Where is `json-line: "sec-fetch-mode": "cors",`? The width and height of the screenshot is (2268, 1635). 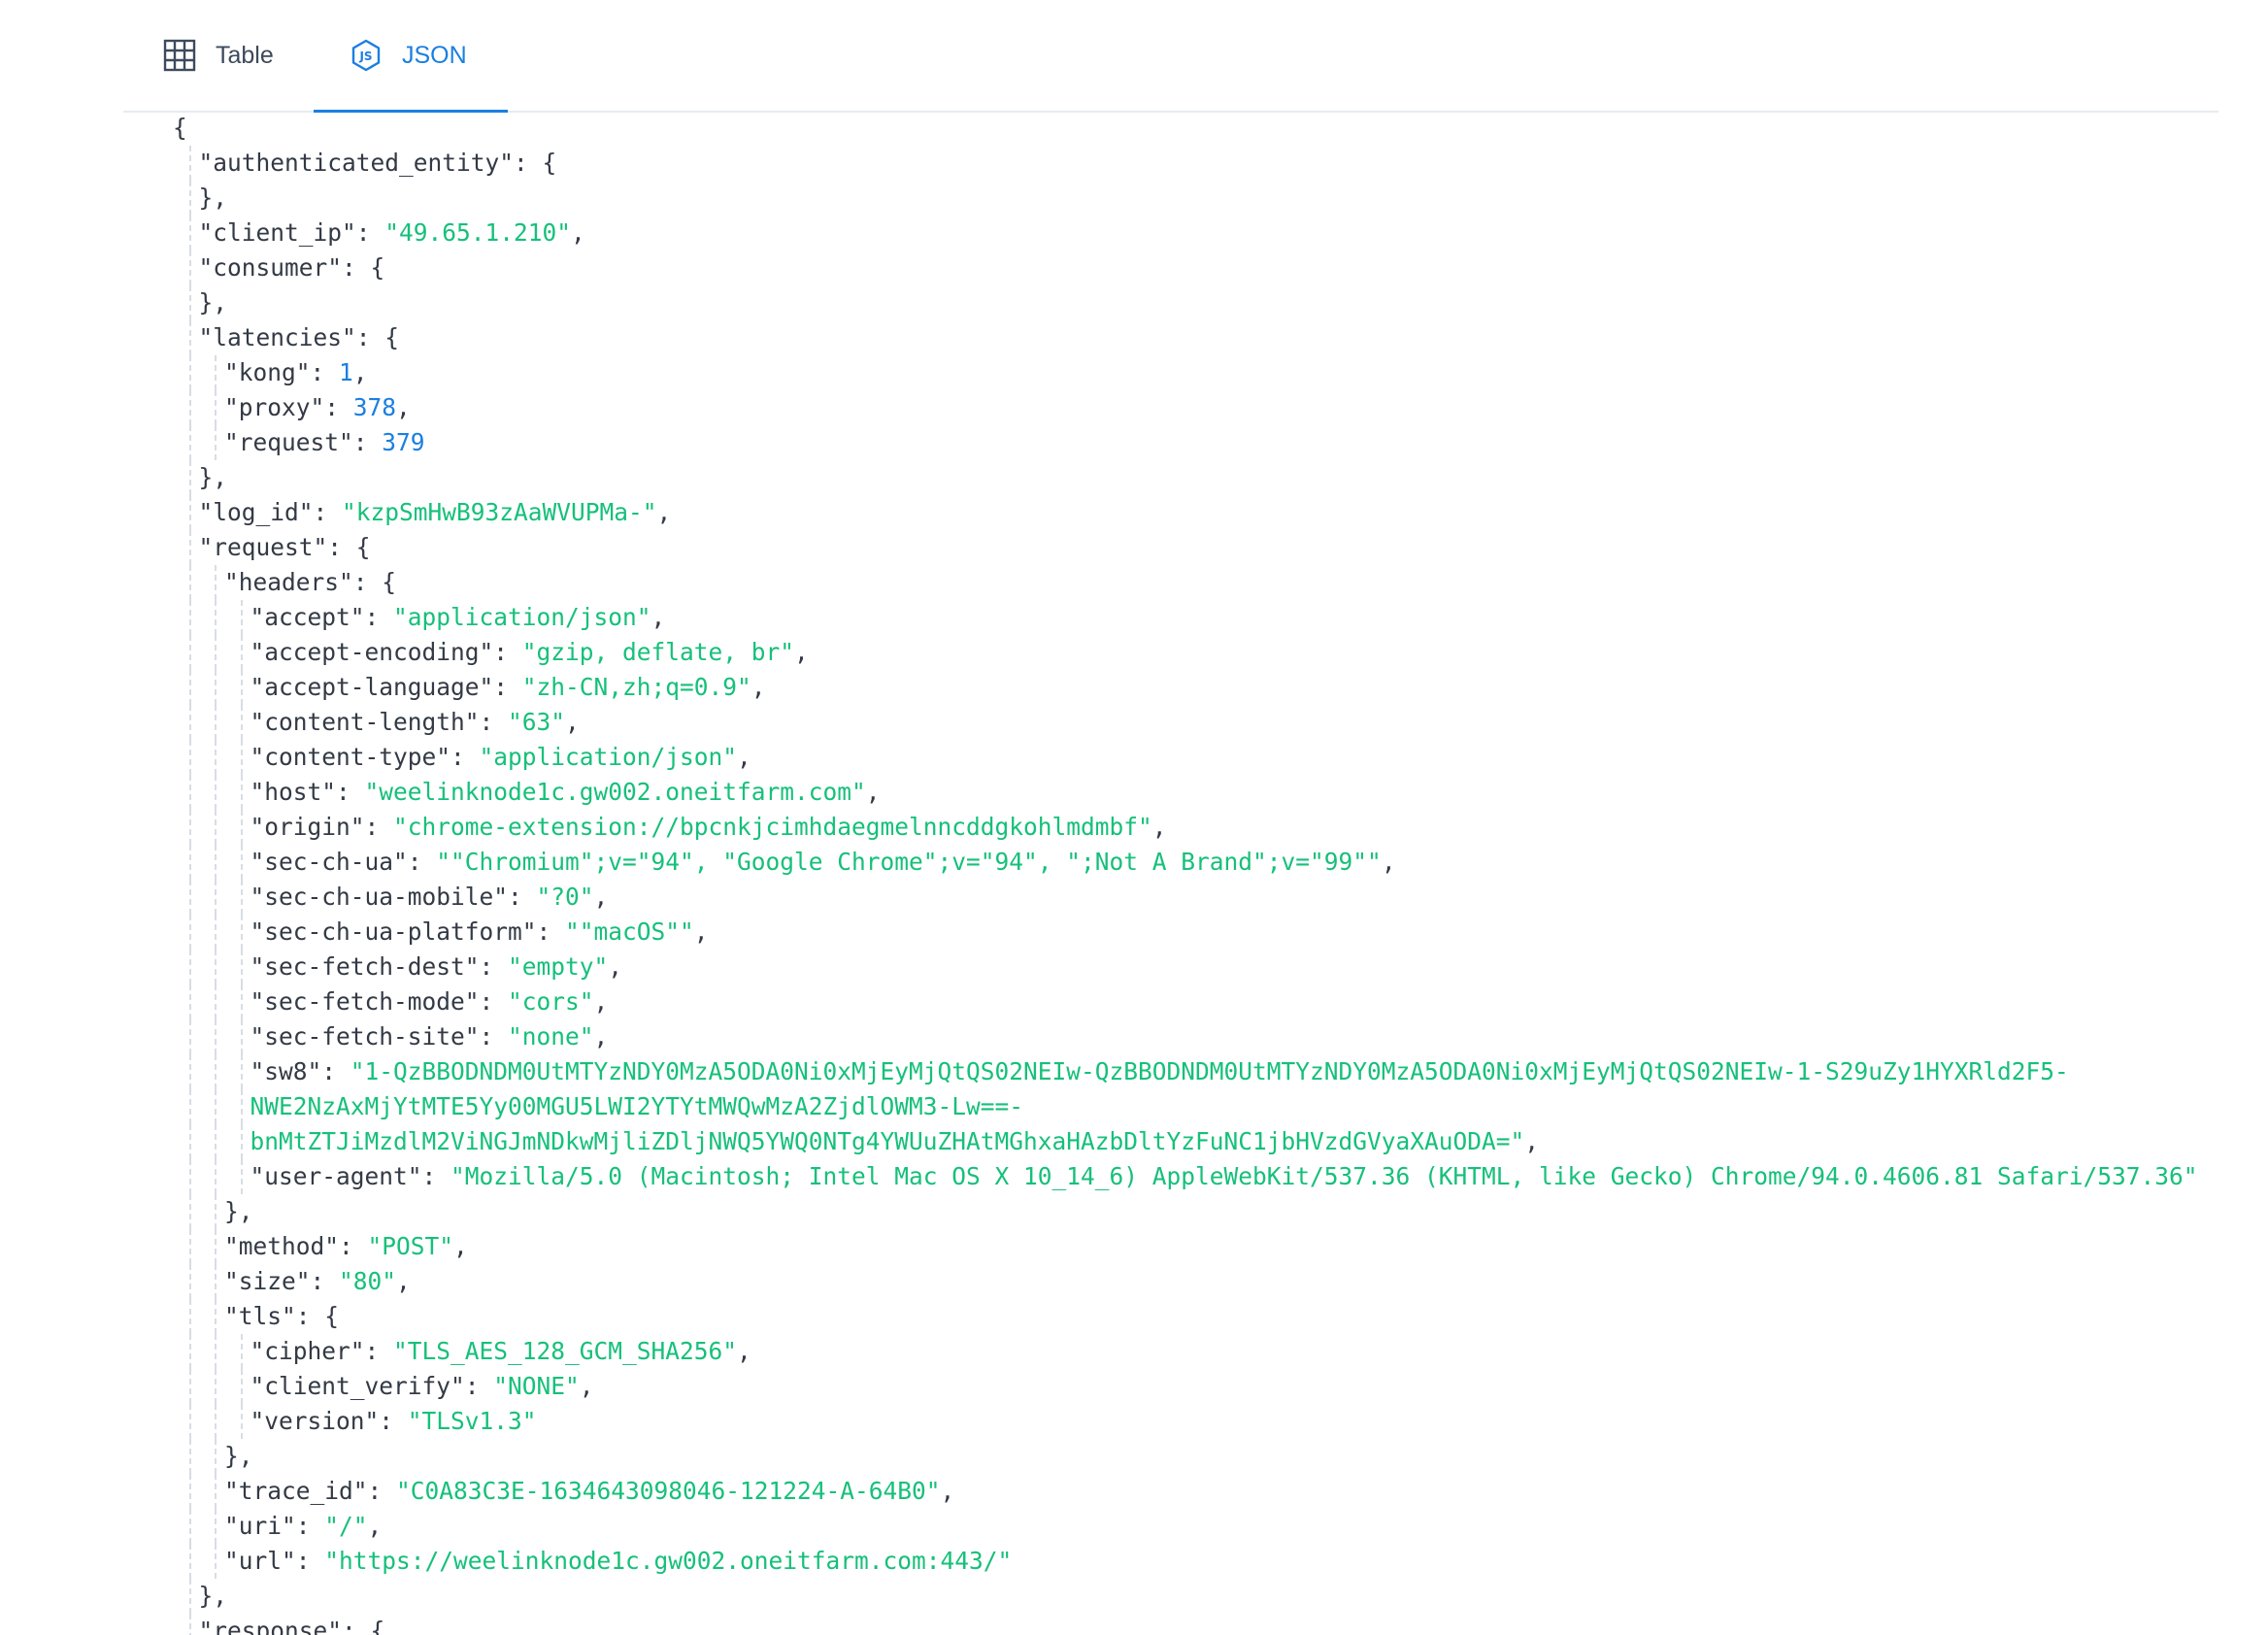
json-line: "sec-fetch-mode": "cors", is located at coordinates (1197, 1001).